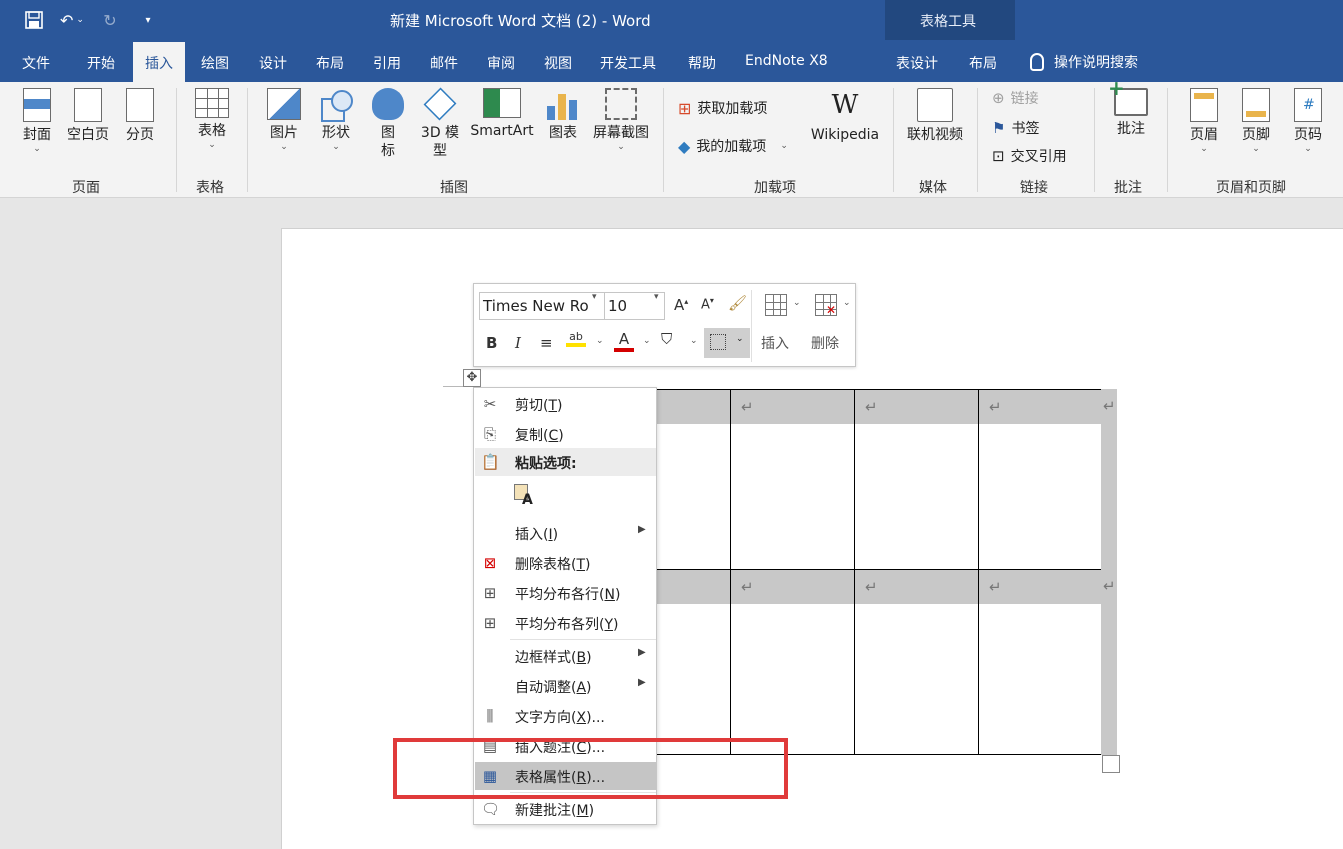 The image size is (1343, 849). What do you see at coordinates (444, 63) in the screenshot?
I see `tab-mailings: 邮件` at bounding box center [444, 63].